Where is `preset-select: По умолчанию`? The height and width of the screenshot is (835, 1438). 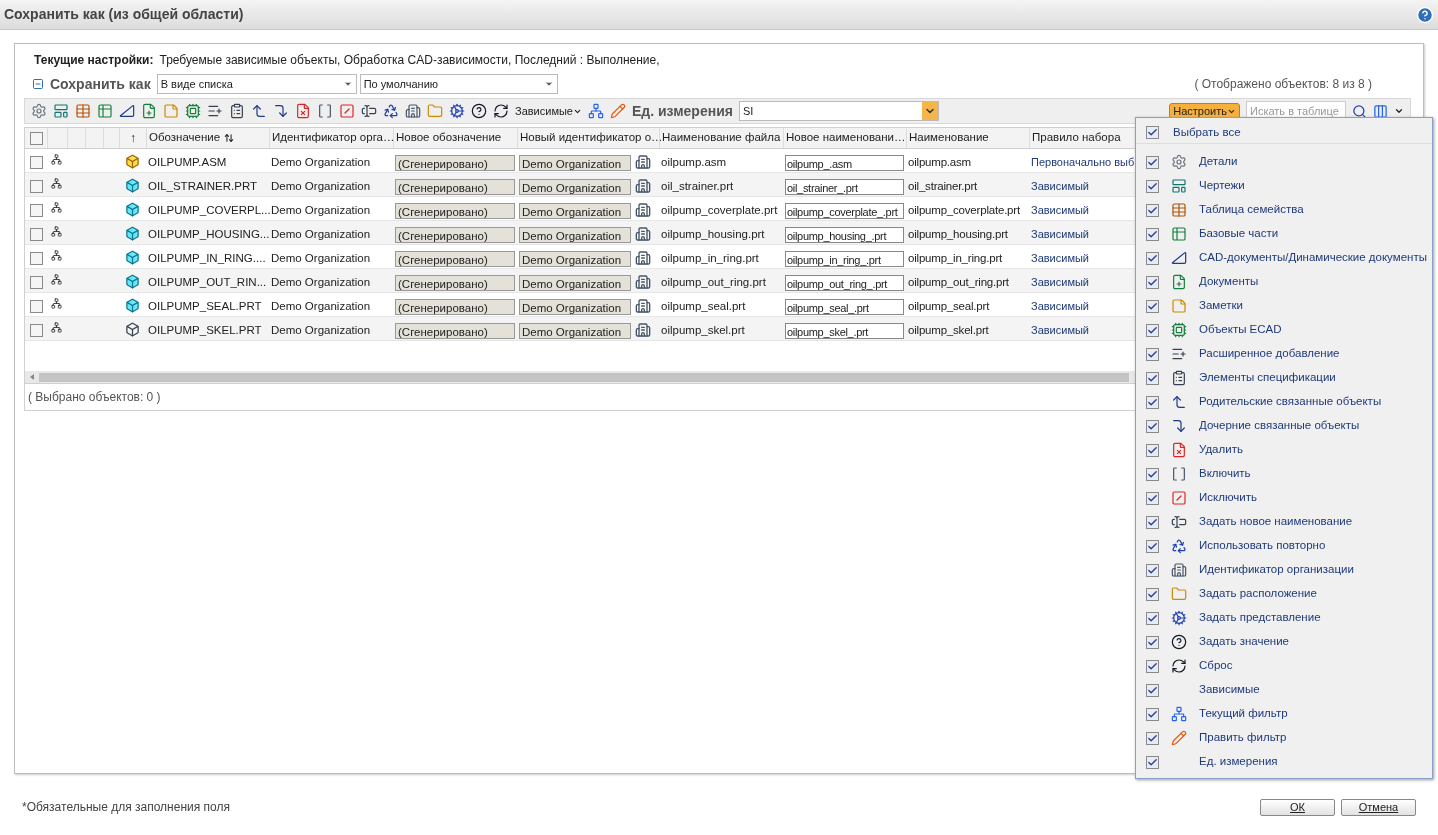 preset-select: По умолчанию is located at coordinates (458, 84).